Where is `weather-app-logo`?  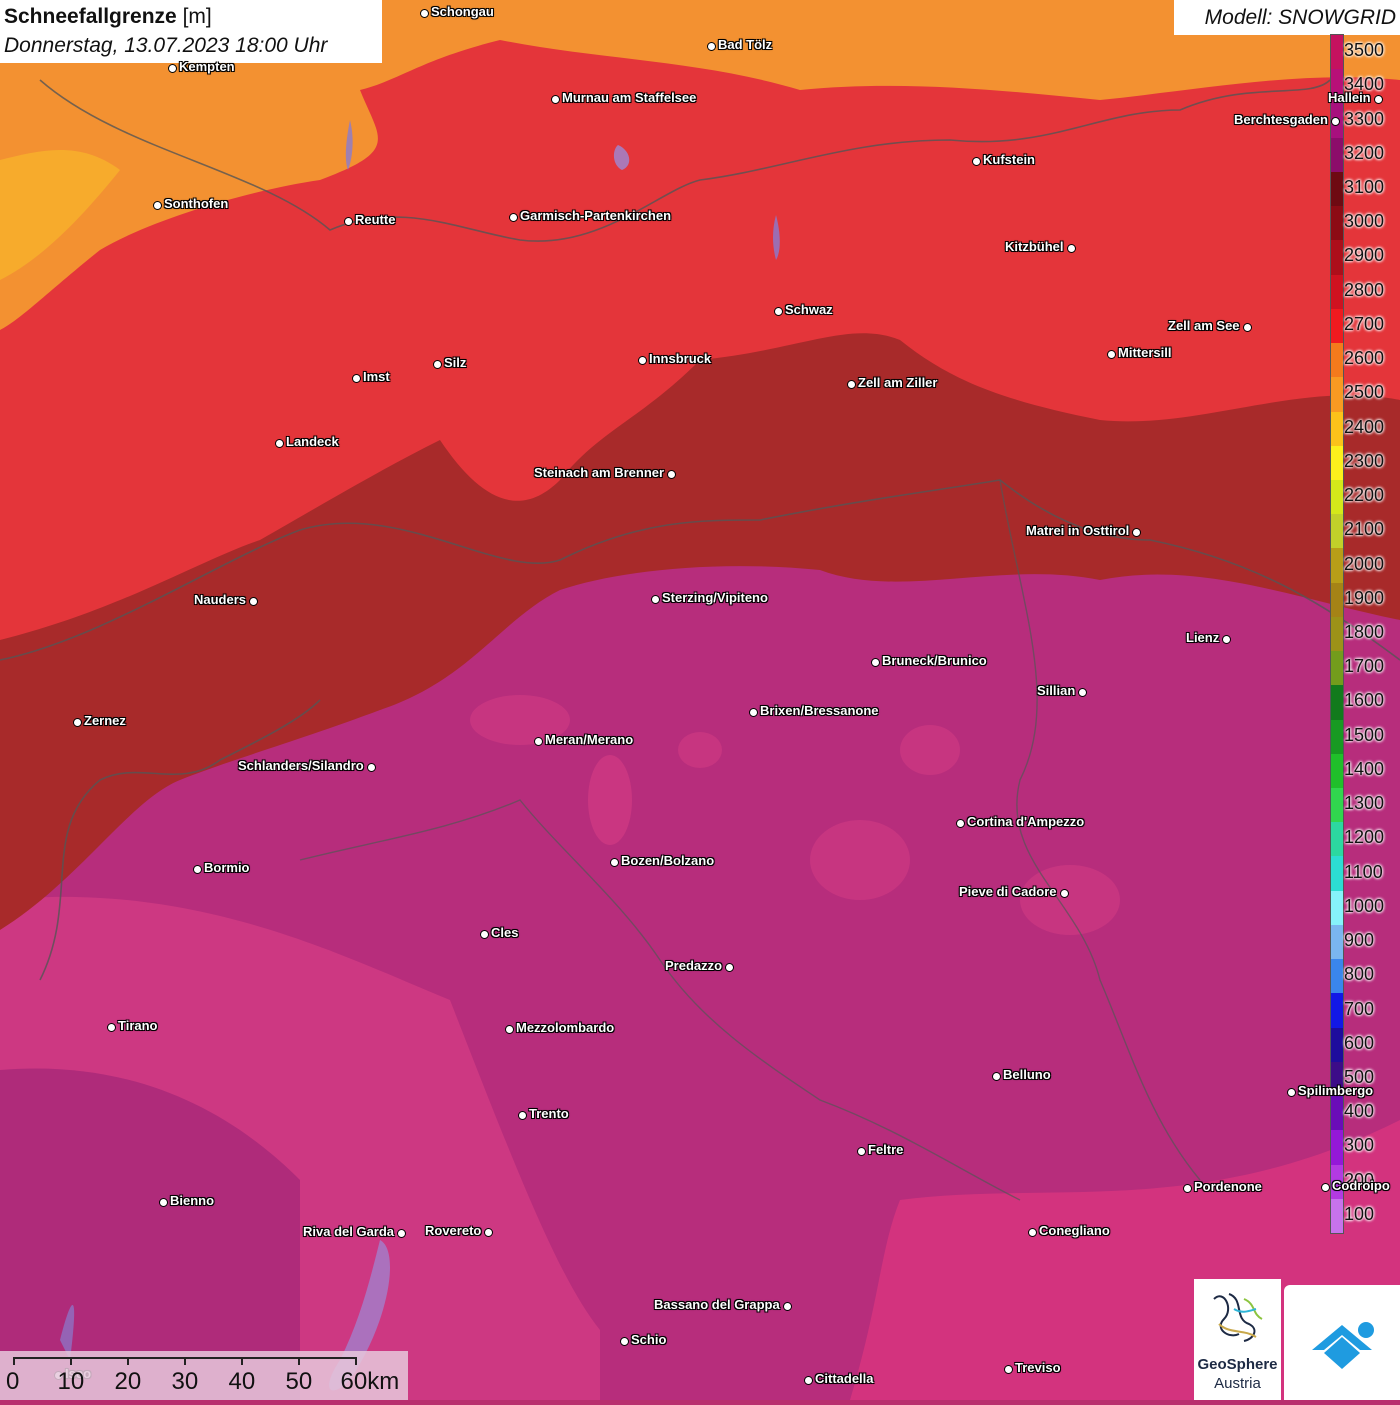
weather-app-logo is located at coordinates (1342, 1342).